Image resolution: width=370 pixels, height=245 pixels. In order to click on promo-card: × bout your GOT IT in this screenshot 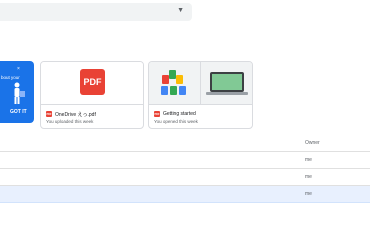, I will do `click(17, 92)`.